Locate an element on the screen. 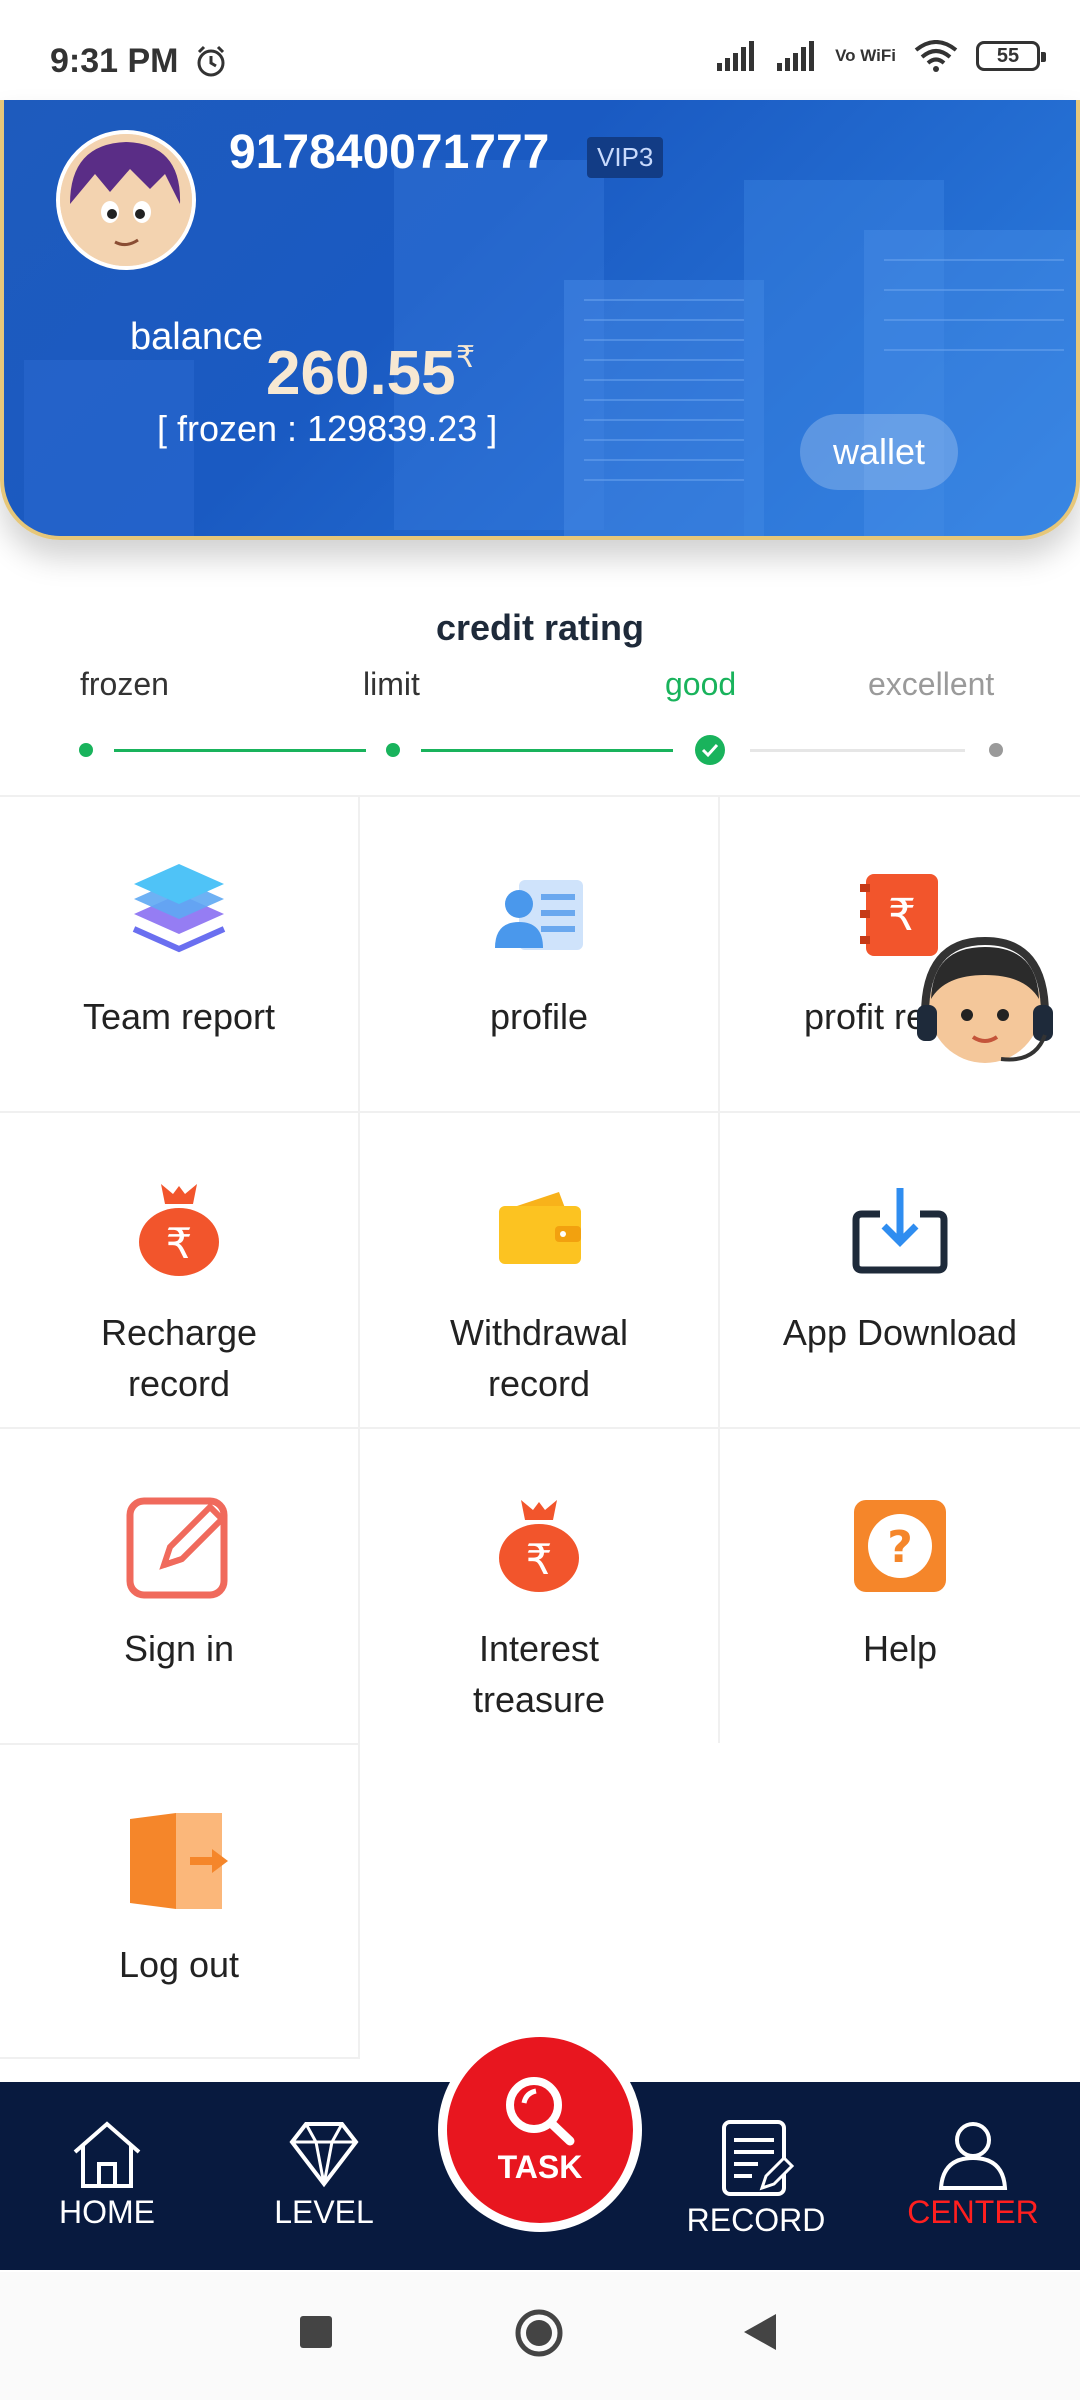 The height and width of the screenshot is (2400, 1080). system-nav-bar is located at coordinates (540, 2336).